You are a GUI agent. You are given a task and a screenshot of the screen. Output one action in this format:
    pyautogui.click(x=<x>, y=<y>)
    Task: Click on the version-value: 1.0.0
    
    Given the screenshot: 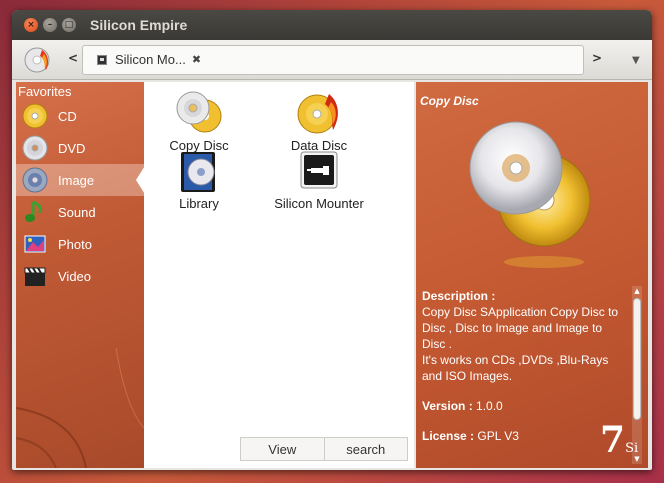 What is the action you would take?
    pyautogui.click(x=489, y=406)
    